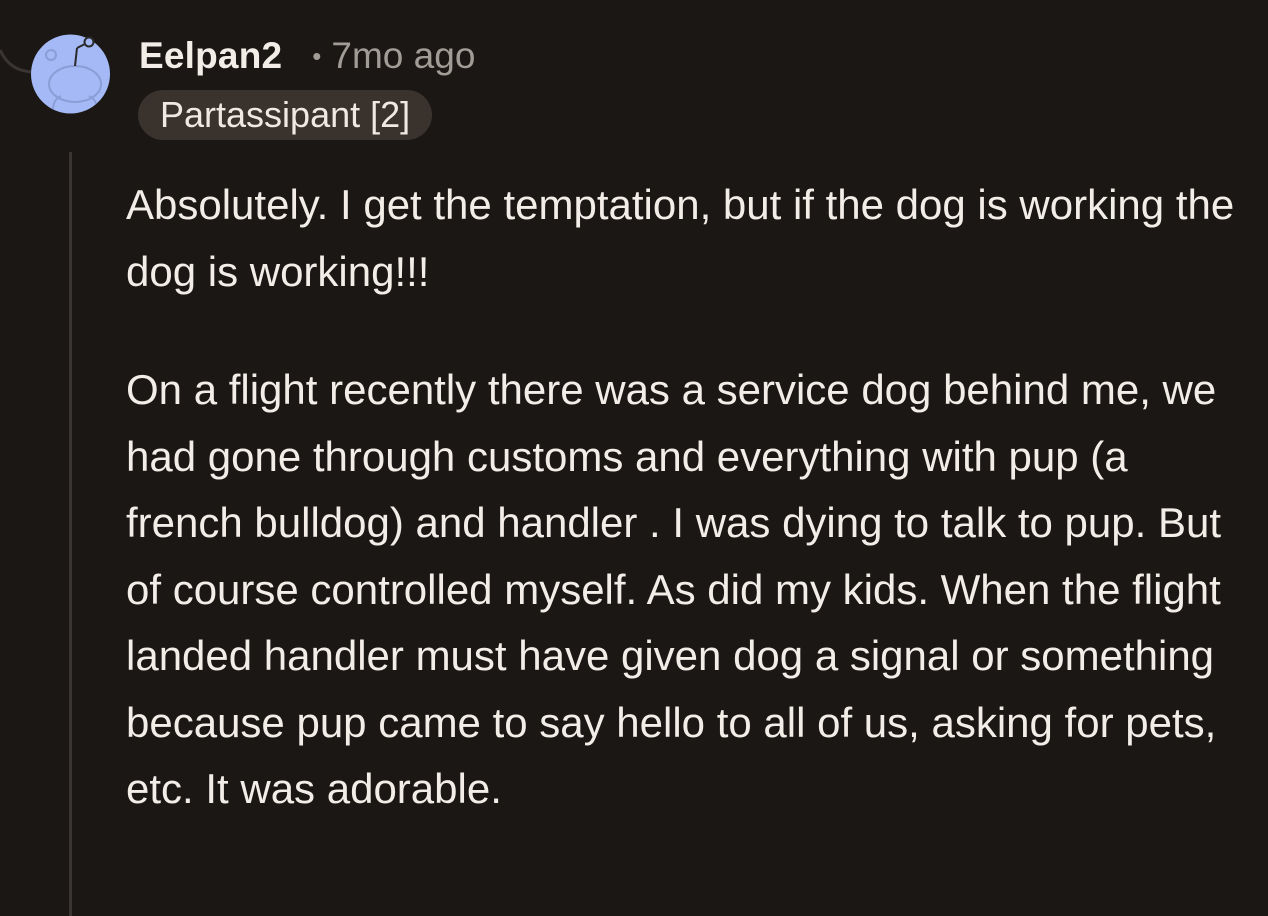 This screenshot has height=916, width=1268. What do you see at coordinates (403, 56) in the screenshot?
I see `comment-timestamp: 7mo ago` at bounding box center [403, 56].